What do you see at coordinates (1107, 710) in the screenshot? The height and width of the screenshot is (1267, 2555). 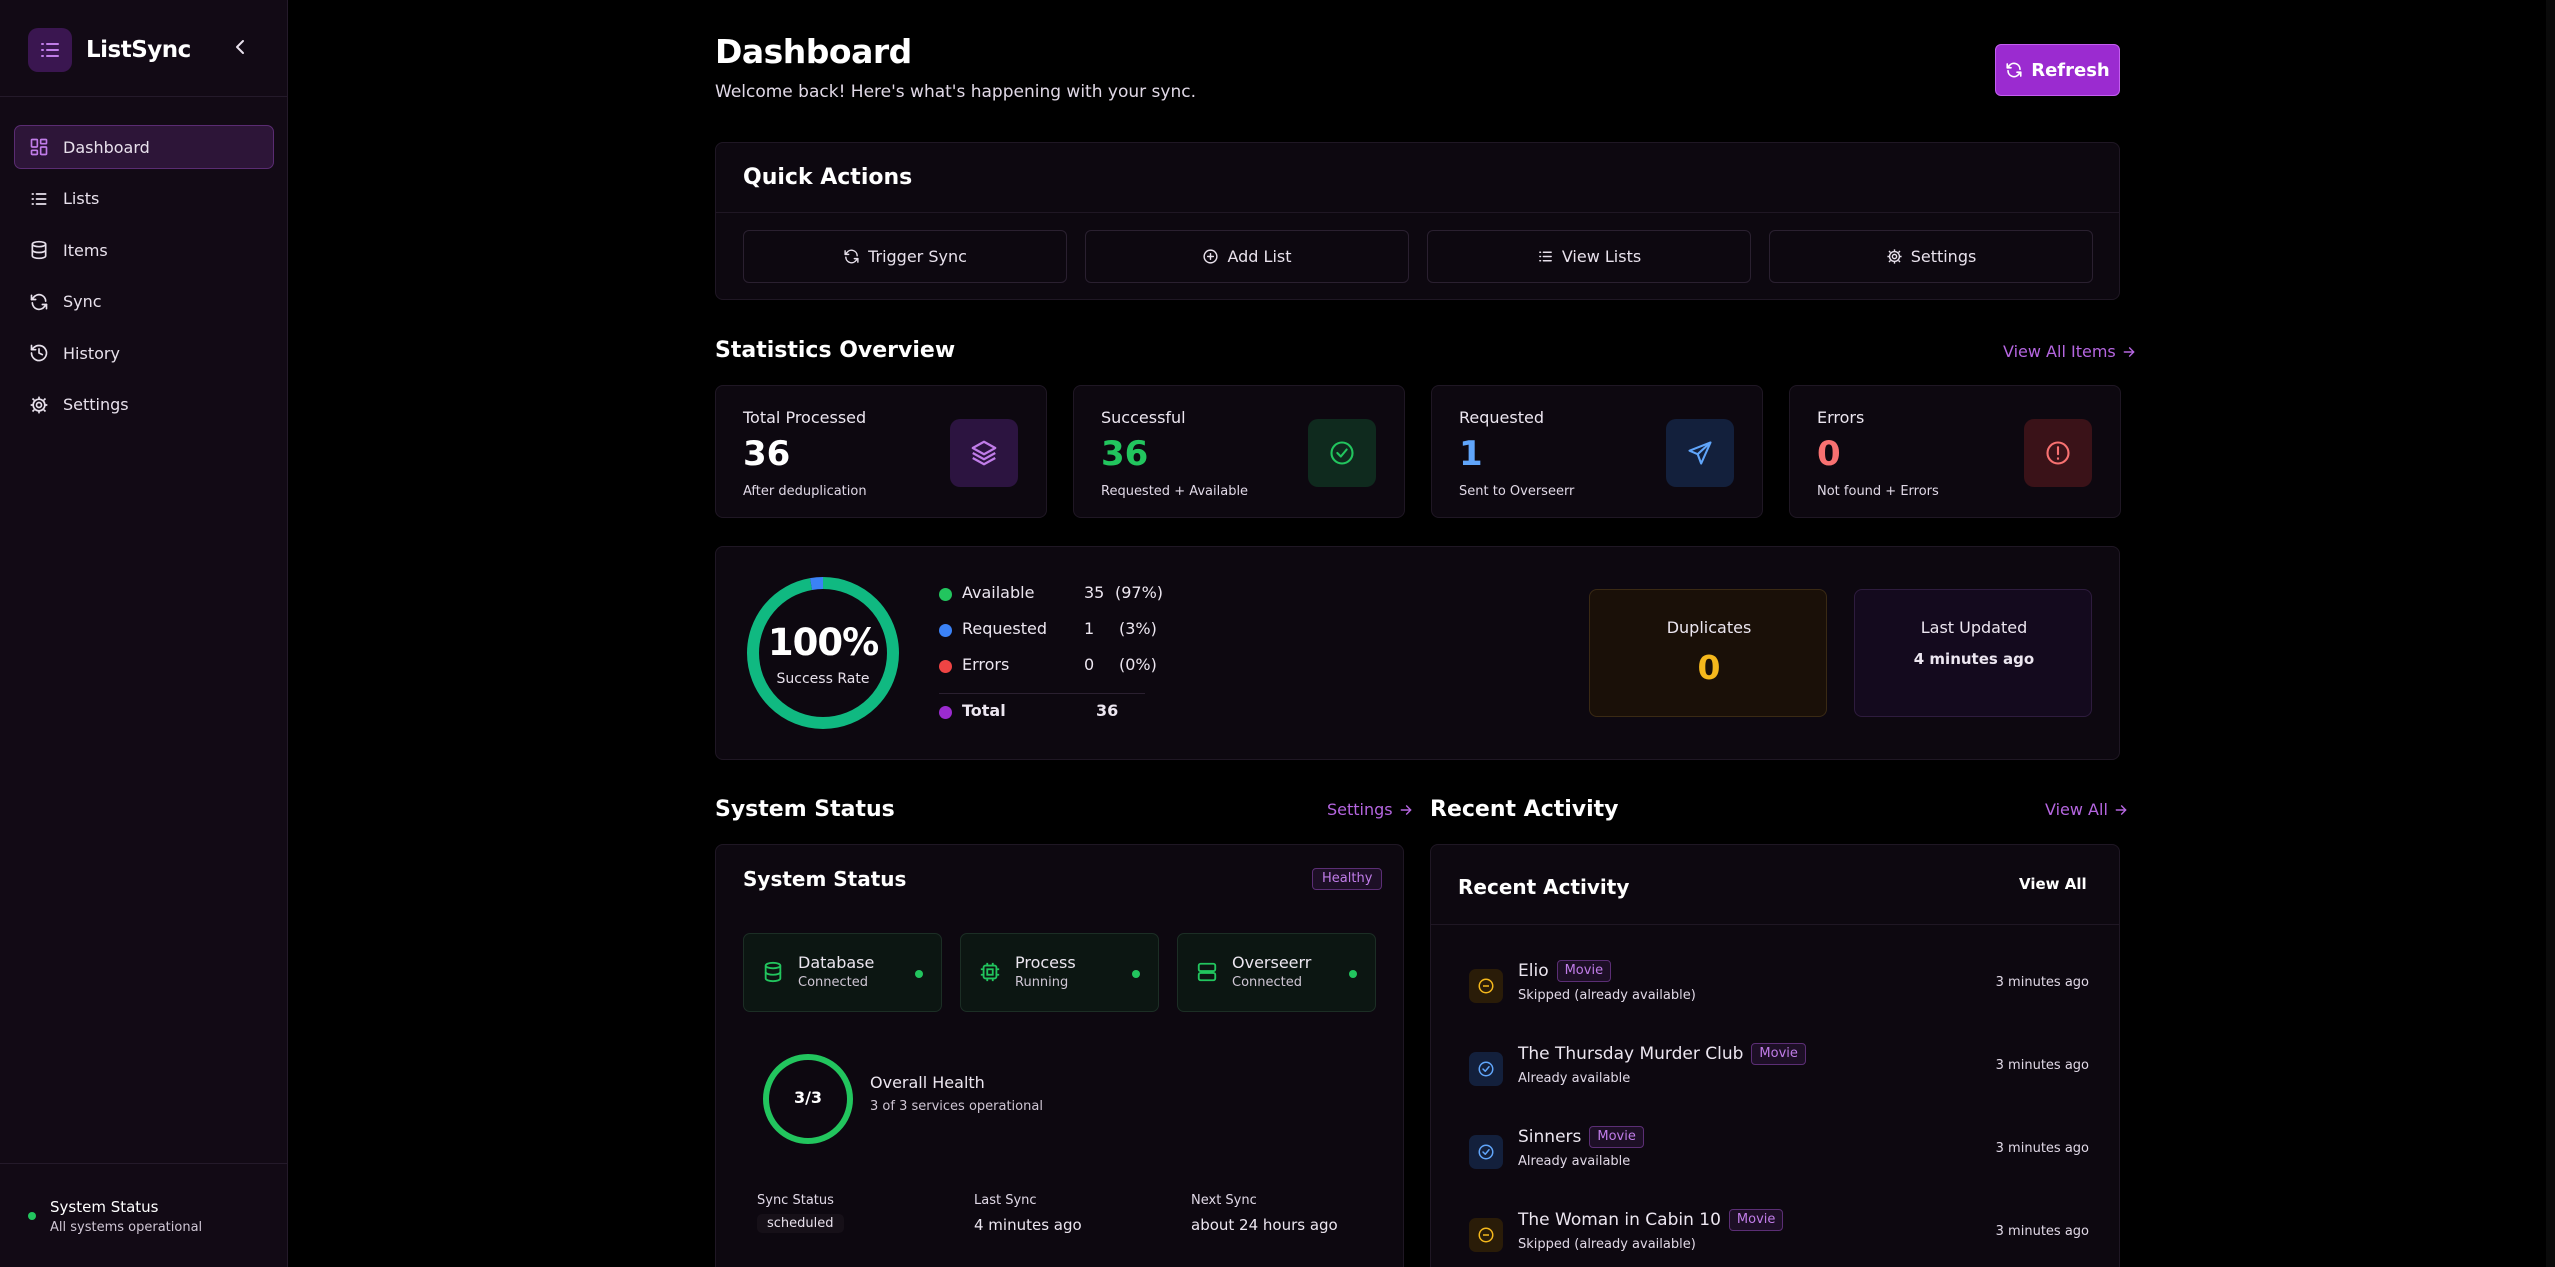 I see `legend-value: 36` at bounding box center [1107, 710].